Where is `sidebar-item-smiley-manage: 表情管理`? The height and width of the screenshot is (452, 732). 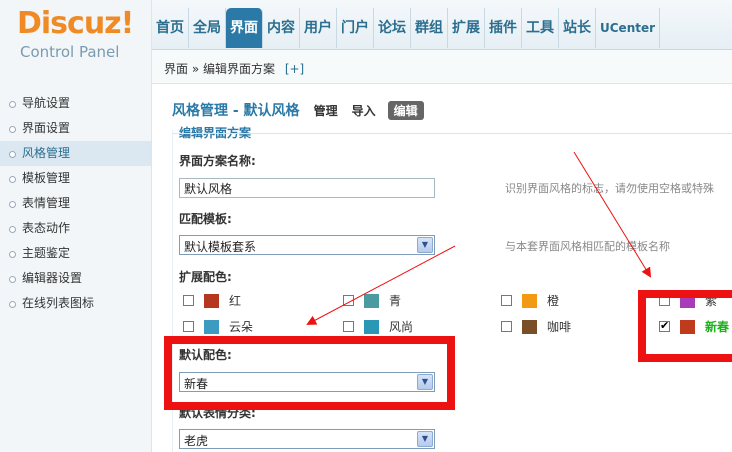 sidebar-item-smiley-manage: 表情管理 is located at coordinates (75, 203).